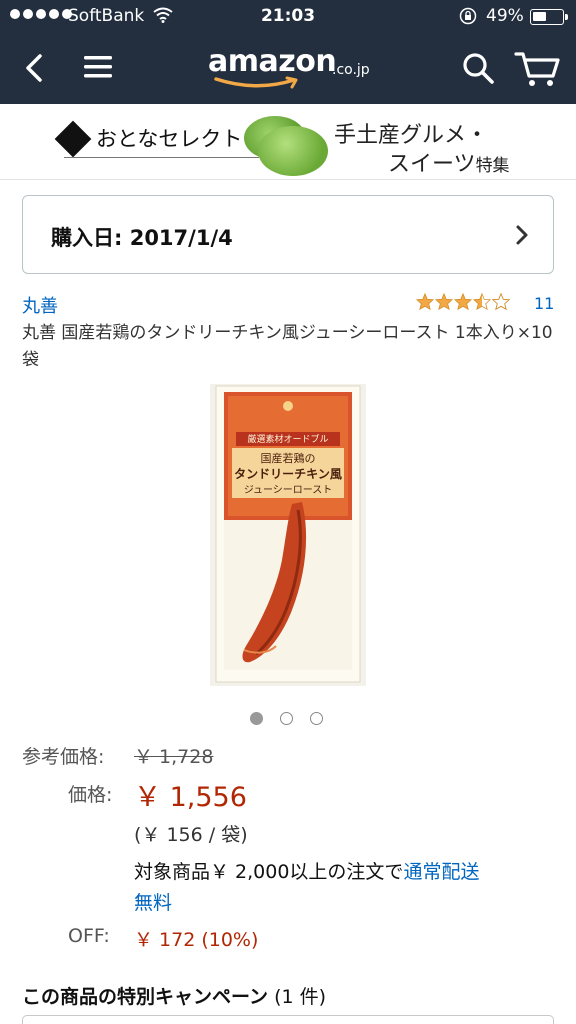 This screenshot has width=576, height=1024. I want to click on campaign-heading: この商品の特別キャンペーン (1 件), so click(174, 995).